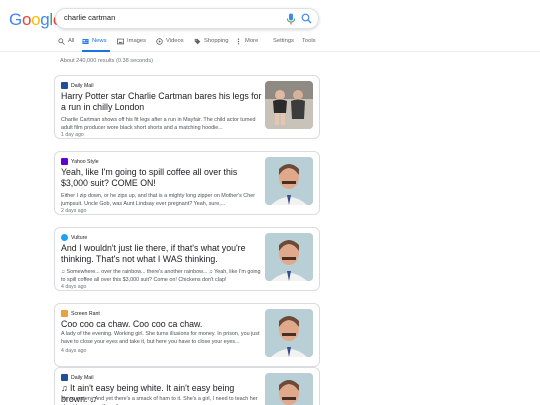 Image resolution: width=540 pixels, height=405 pixels. What do you see at coordinates (106, 61) in the screenshot?
I see `result-stats: About 240,000 results (0.38 seconds)` at bounding box center [106, 61].